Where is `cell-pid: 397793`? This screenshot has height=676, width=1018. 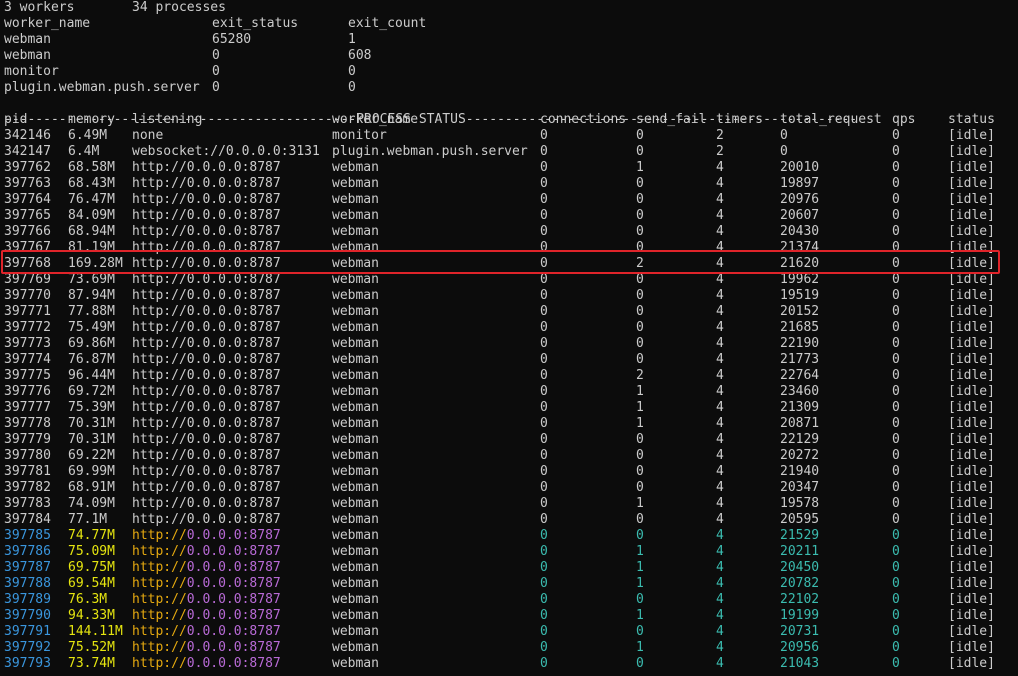
cell-pid: 397793 is located at coordinates (27, 663).